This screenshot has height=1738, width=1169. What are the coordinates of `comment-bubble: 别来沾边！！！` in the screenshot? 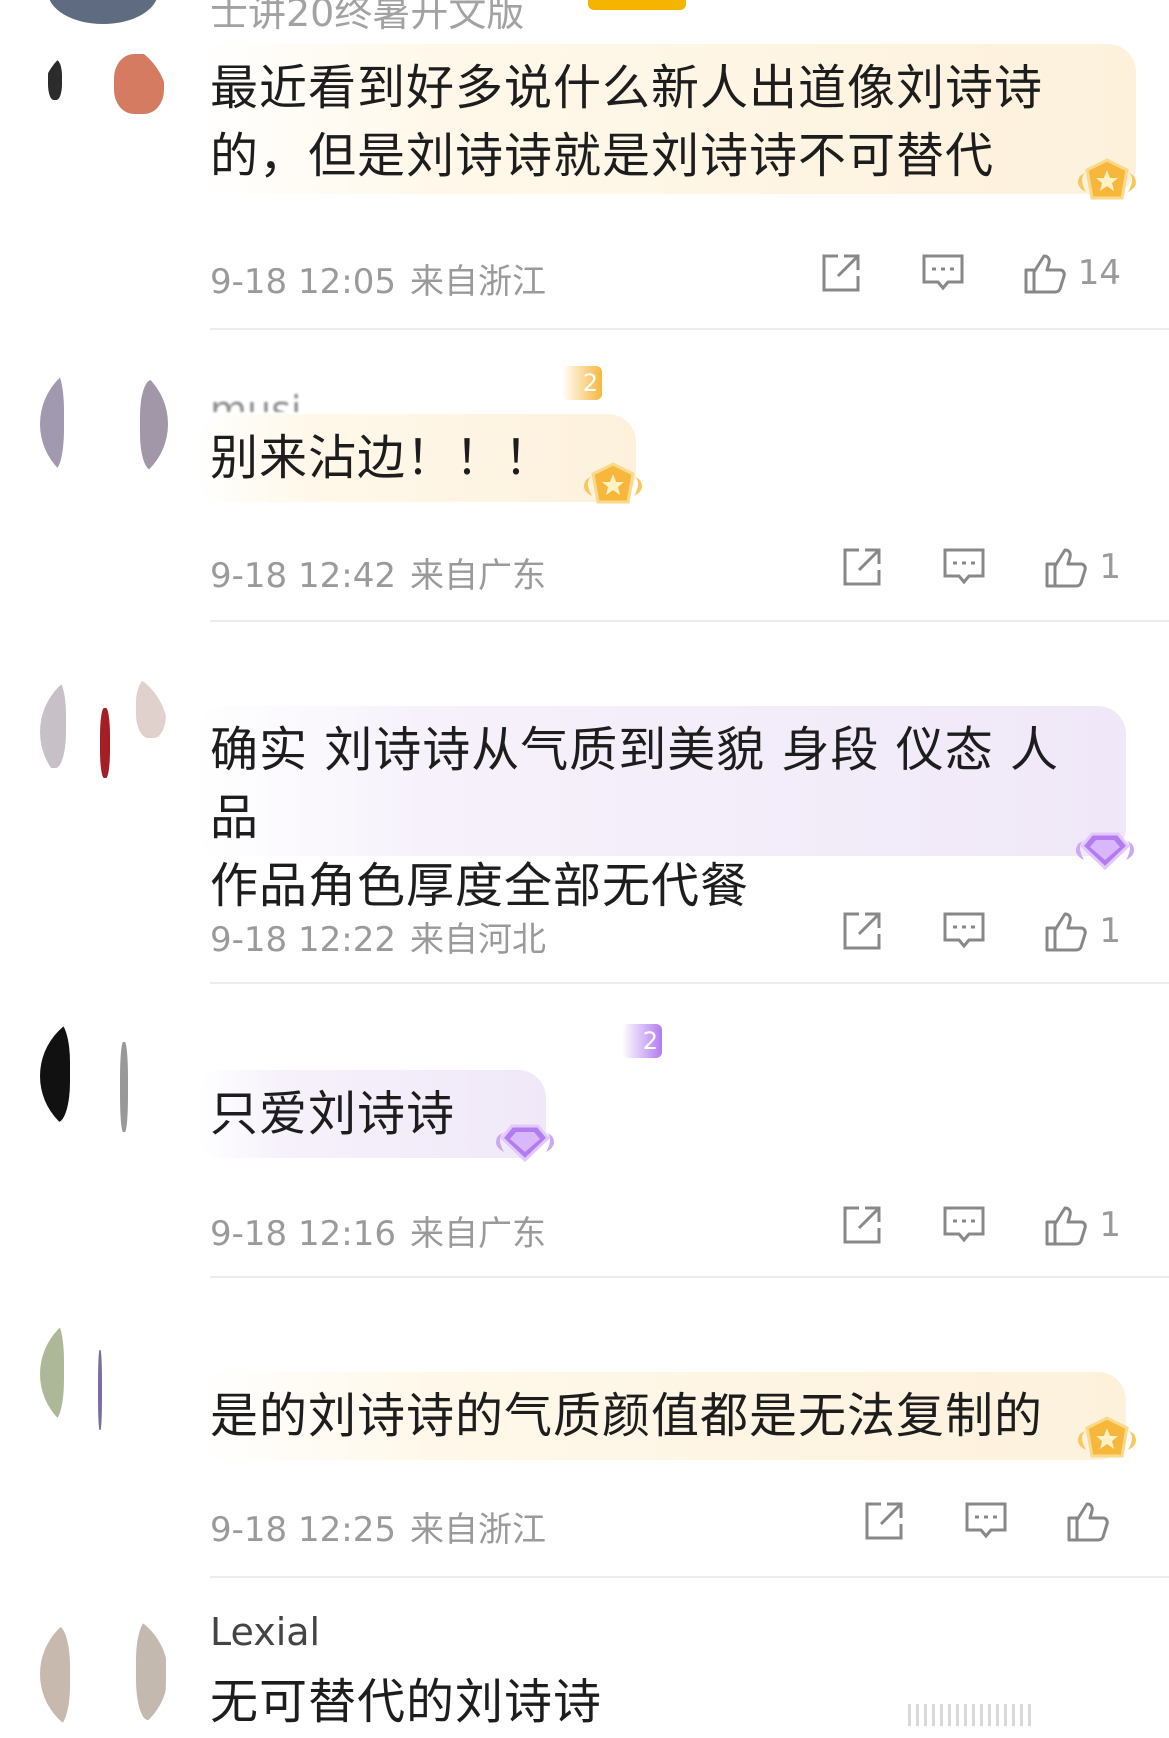 It's located at (416, 458).